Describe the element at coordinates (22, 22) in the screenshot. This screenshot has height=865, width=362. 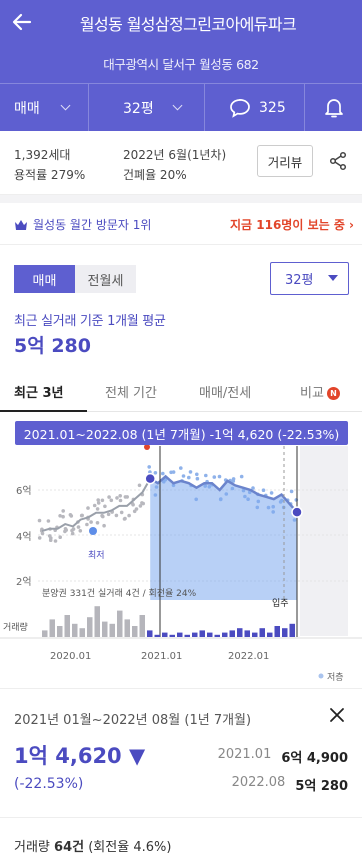
I see `back-arrow-icon` at that location.